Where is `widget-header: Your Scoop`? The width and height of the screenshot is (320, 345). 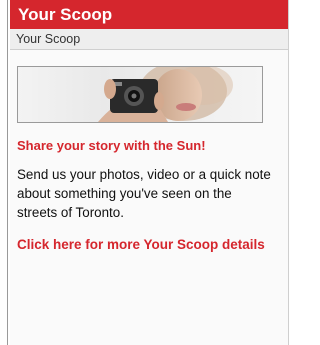
widget-header: Your Scoop is located at coordinates (149, 14).